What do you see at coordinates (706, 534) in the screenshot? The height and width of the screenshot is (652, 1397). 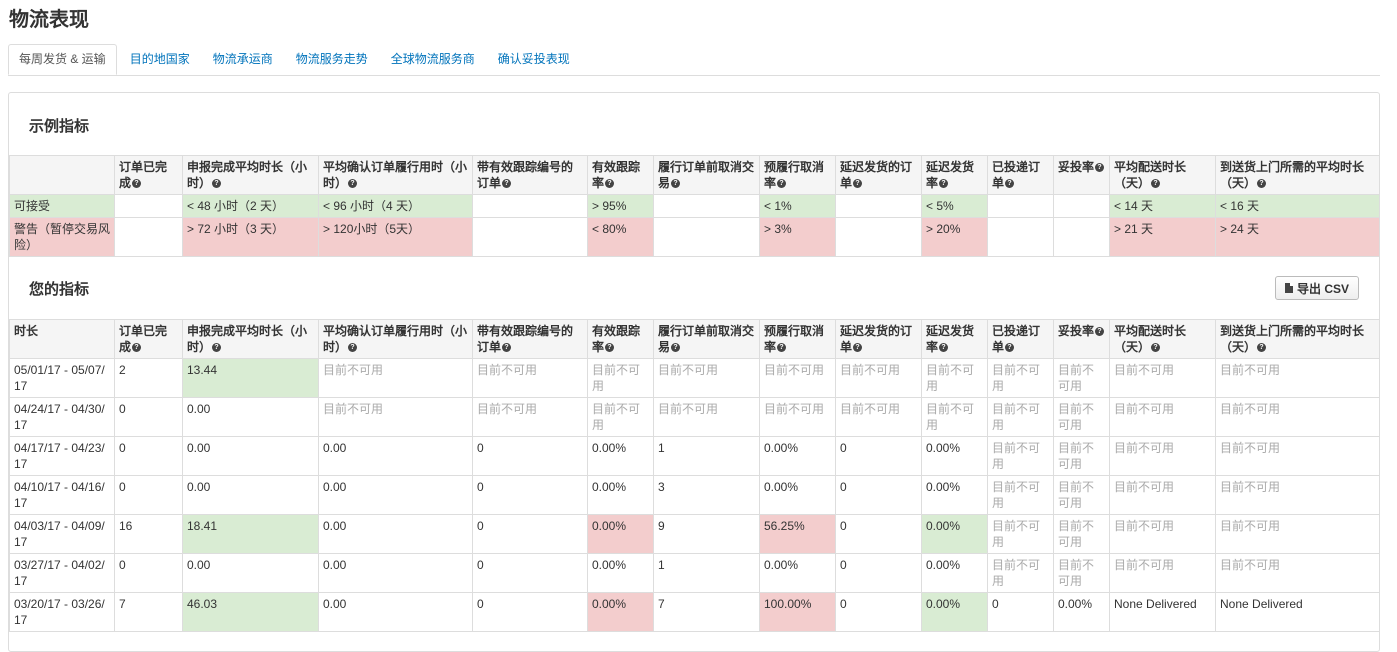 I see `table-cell: 9` at bounding box center [706, 534].